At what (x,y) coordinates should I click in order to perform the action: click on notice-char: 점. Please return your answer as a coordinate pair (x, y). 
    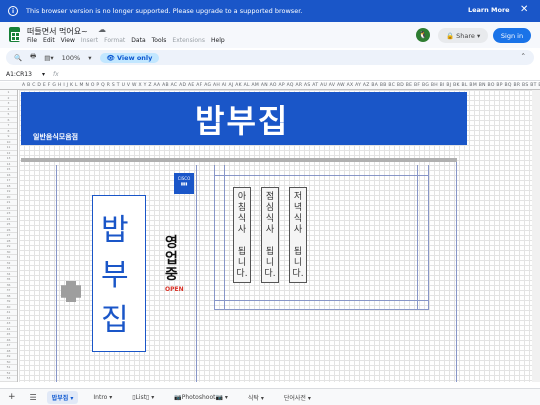
    Looking at the image, I should click on (270, 197).